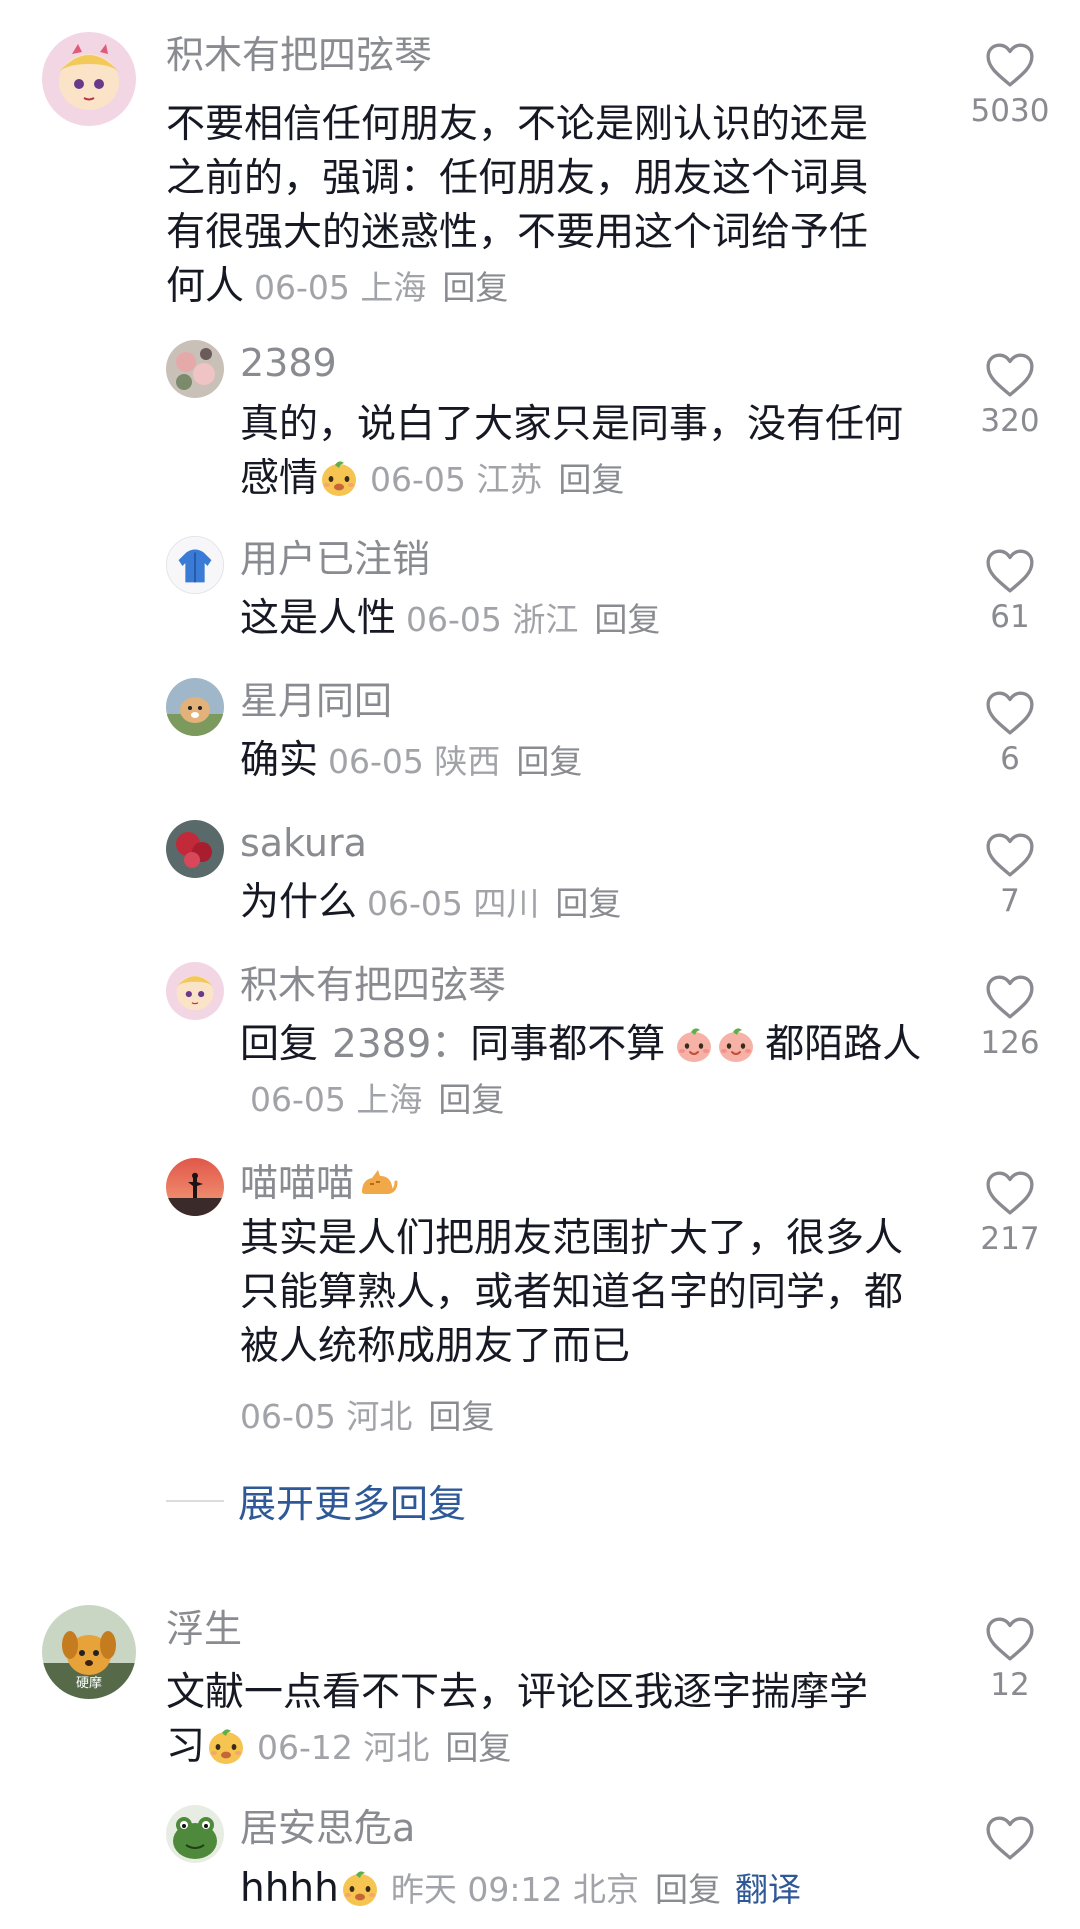 The height and width of the screenshot is (1929, 1080). I want to click on sunset-silhouette-avatar-icon, so click(195, 1187).